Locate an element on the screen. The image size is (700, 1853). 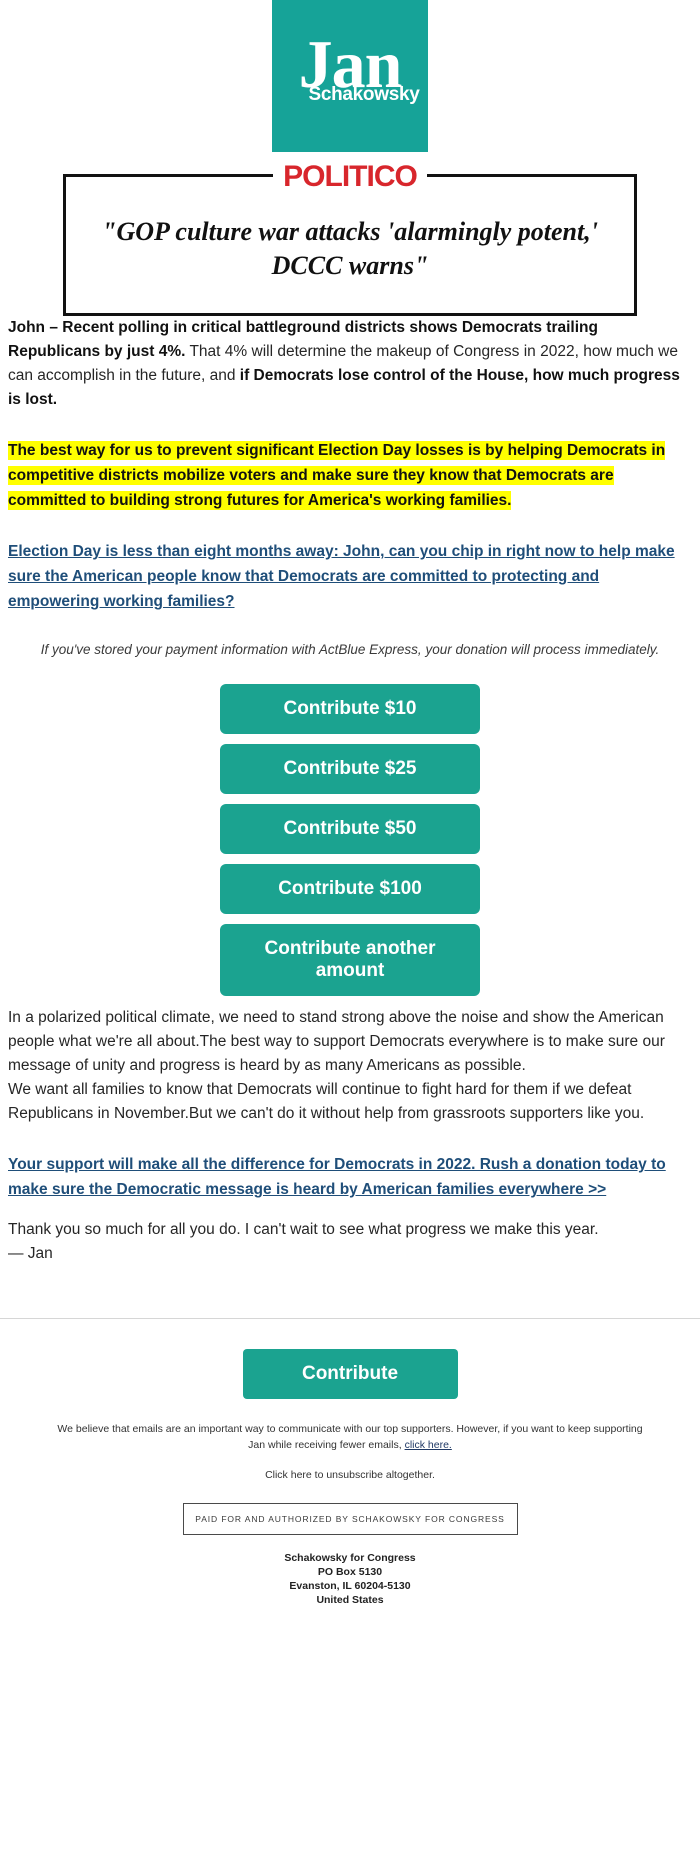
unsubscribe-link: Click here to unsubscribe altogether. is located at coordinates (350, 1475).